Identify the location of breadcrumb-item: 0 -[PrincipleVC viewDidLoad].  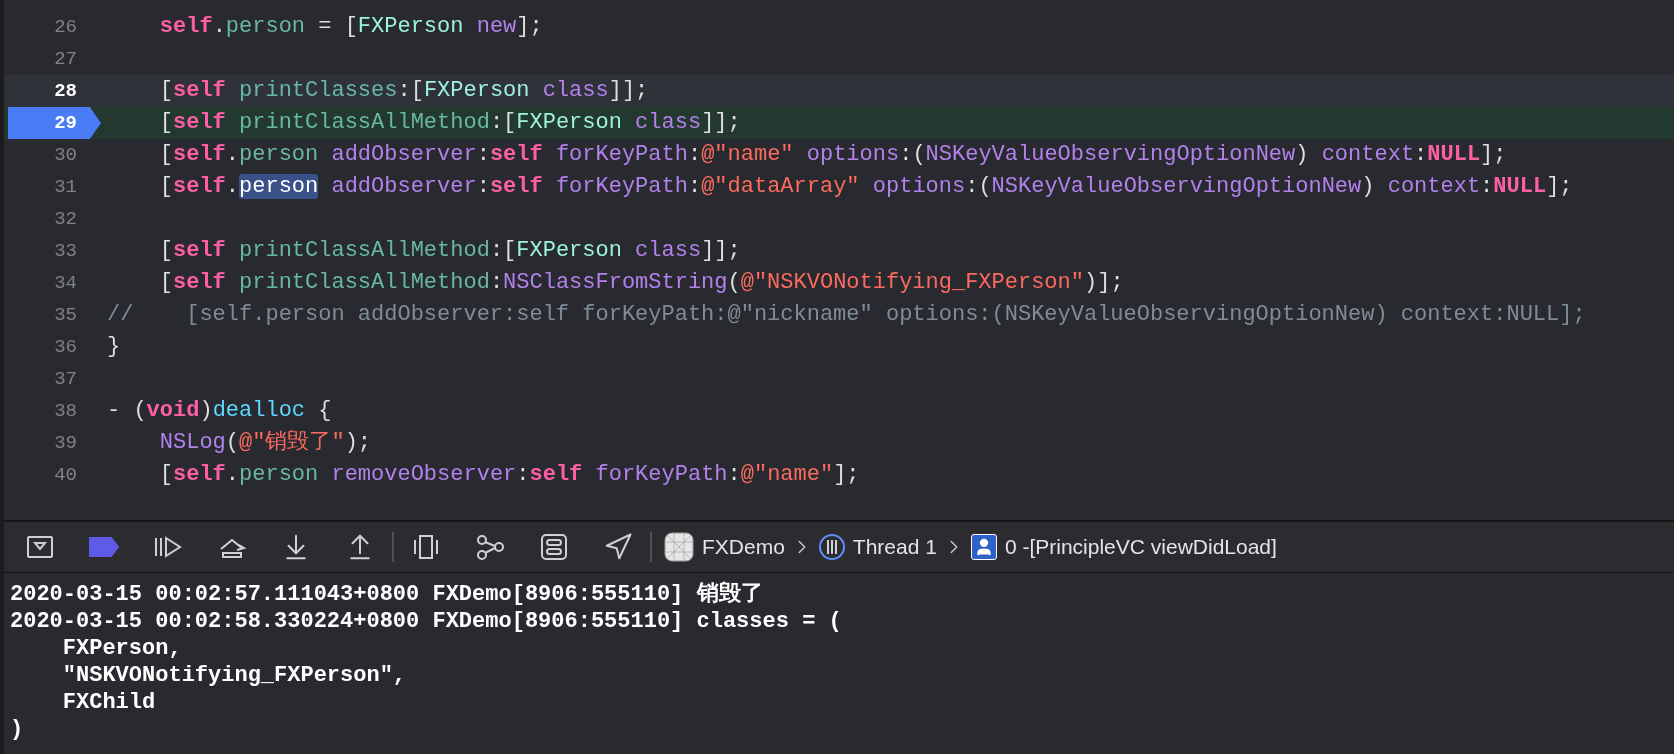
(1140, 547).